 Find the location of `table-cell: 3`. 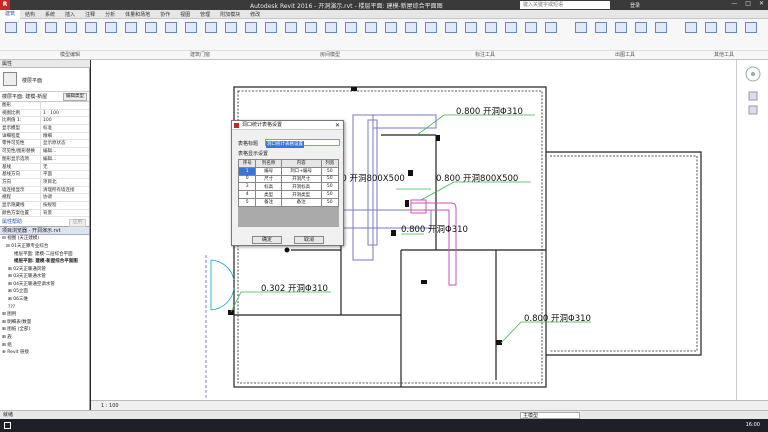

table-cell: 3 is located at coordinates (247, 187).